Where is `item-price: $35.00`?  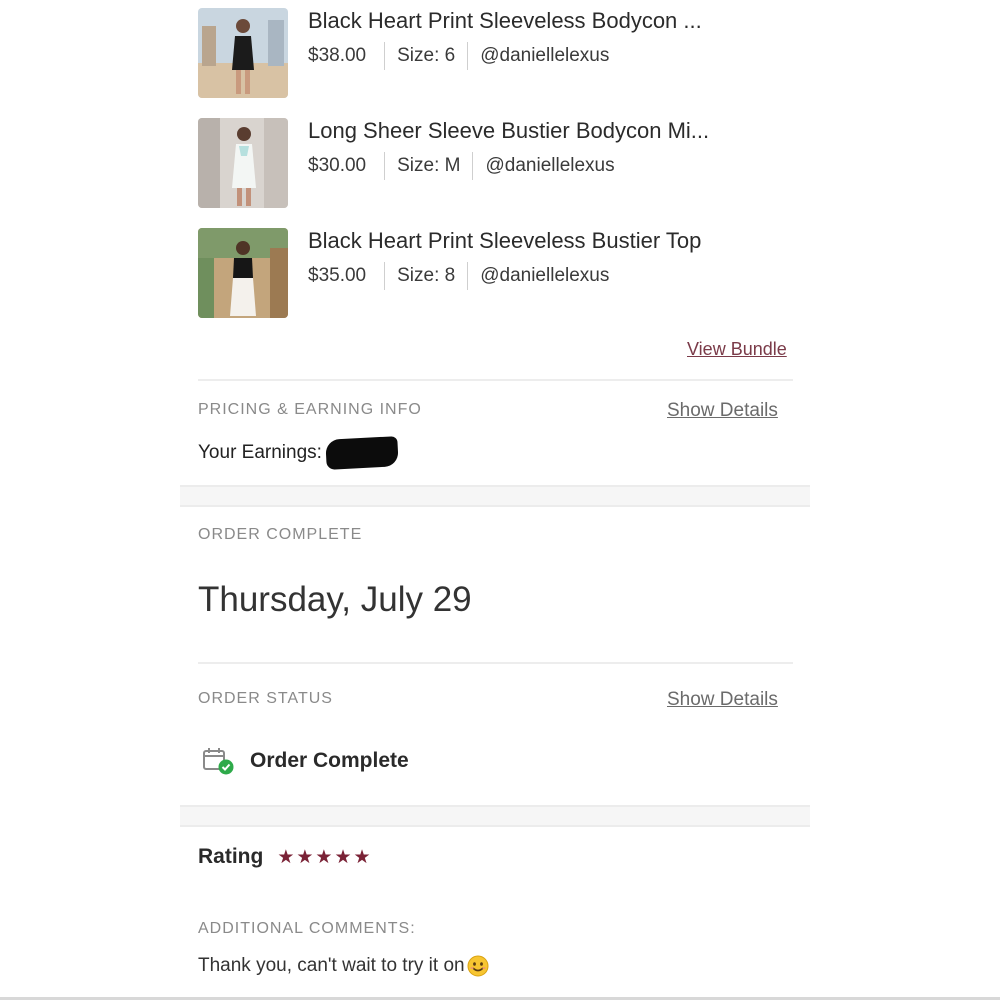
item-price: $35.00 is located at coordinates (337, 275).